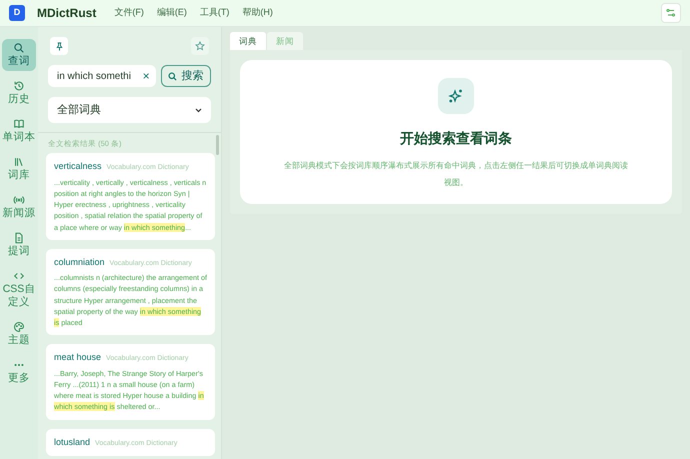 The width and height of the screenshot is (690, 459). I want to click on nav-item: 提词, so click(19, 245).